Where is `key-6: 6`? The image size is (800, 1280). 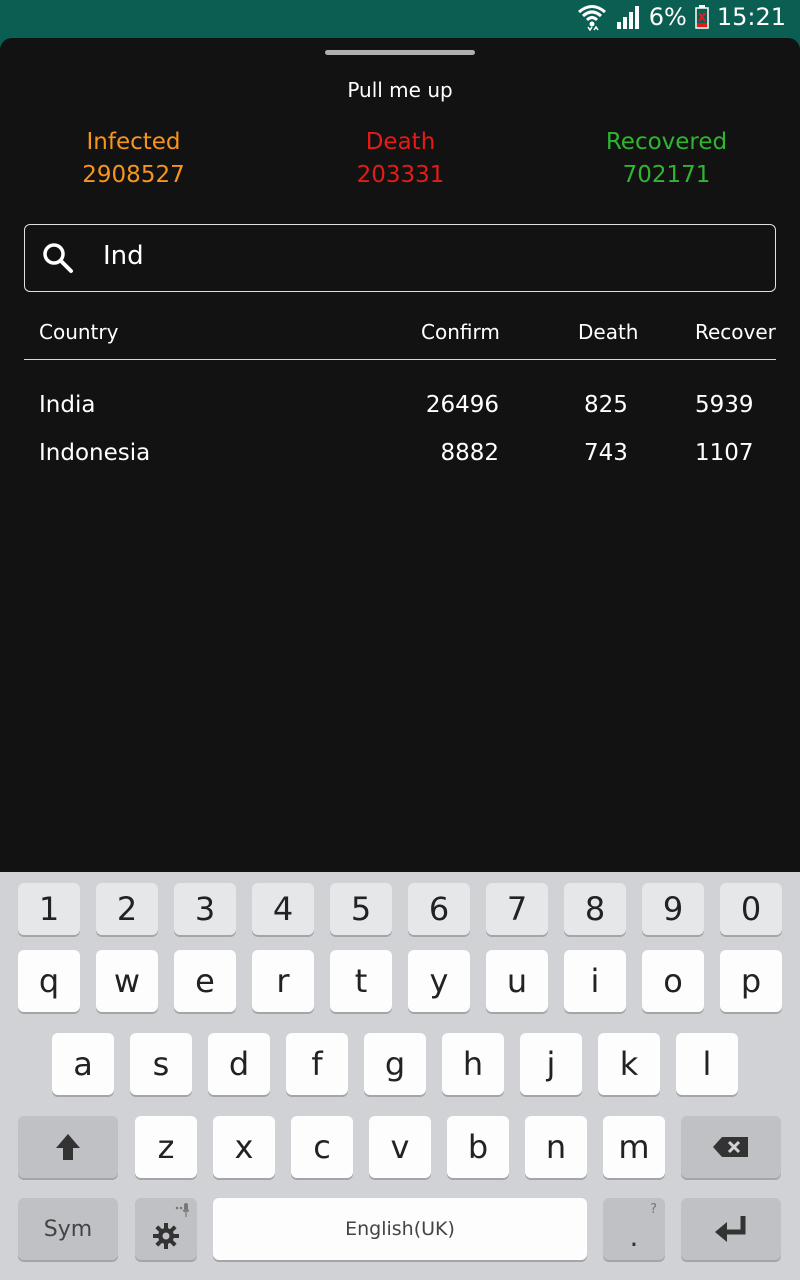
key-6: 6 is located at coordinates (439, 909).